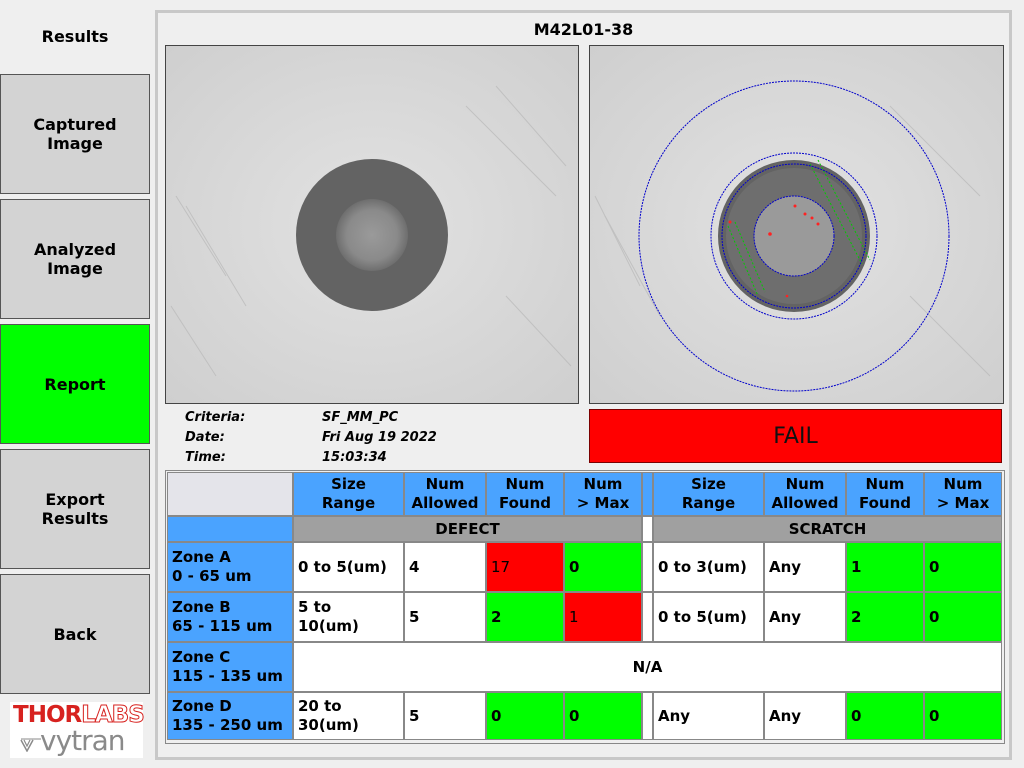 The width and height of the screenshot is (1024, 768). Describe the element at coordinates (230, 667) in the screenshot. I see `zone-c-label: Zone C 115 - 135 um` at that location.